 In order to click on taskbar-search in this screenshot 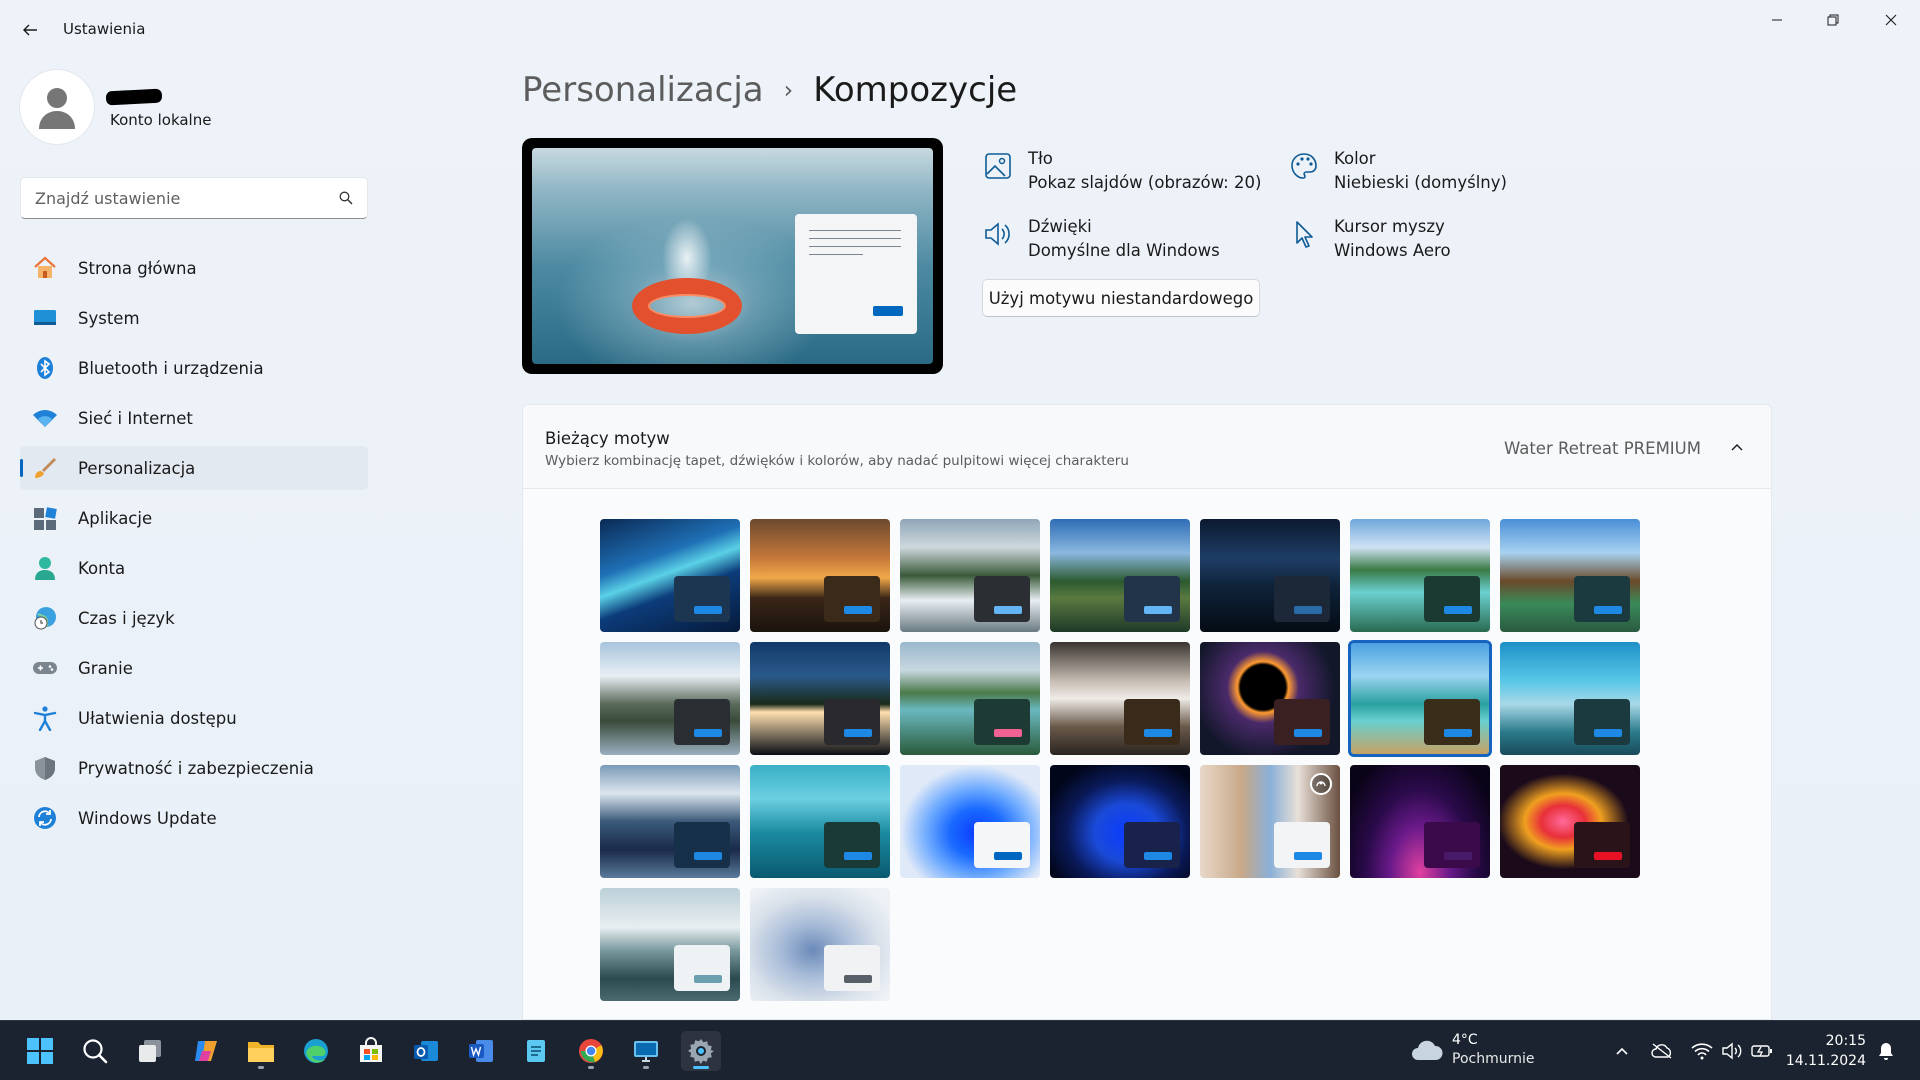, I will do `click(95, 1051)`.